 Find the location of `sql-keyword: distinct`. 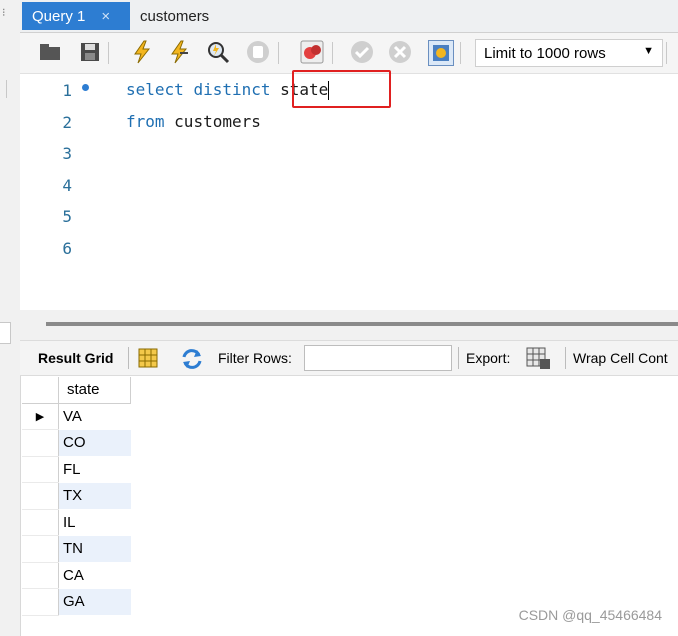

sql-keyword: distinct is located at coordinates (232, 89).